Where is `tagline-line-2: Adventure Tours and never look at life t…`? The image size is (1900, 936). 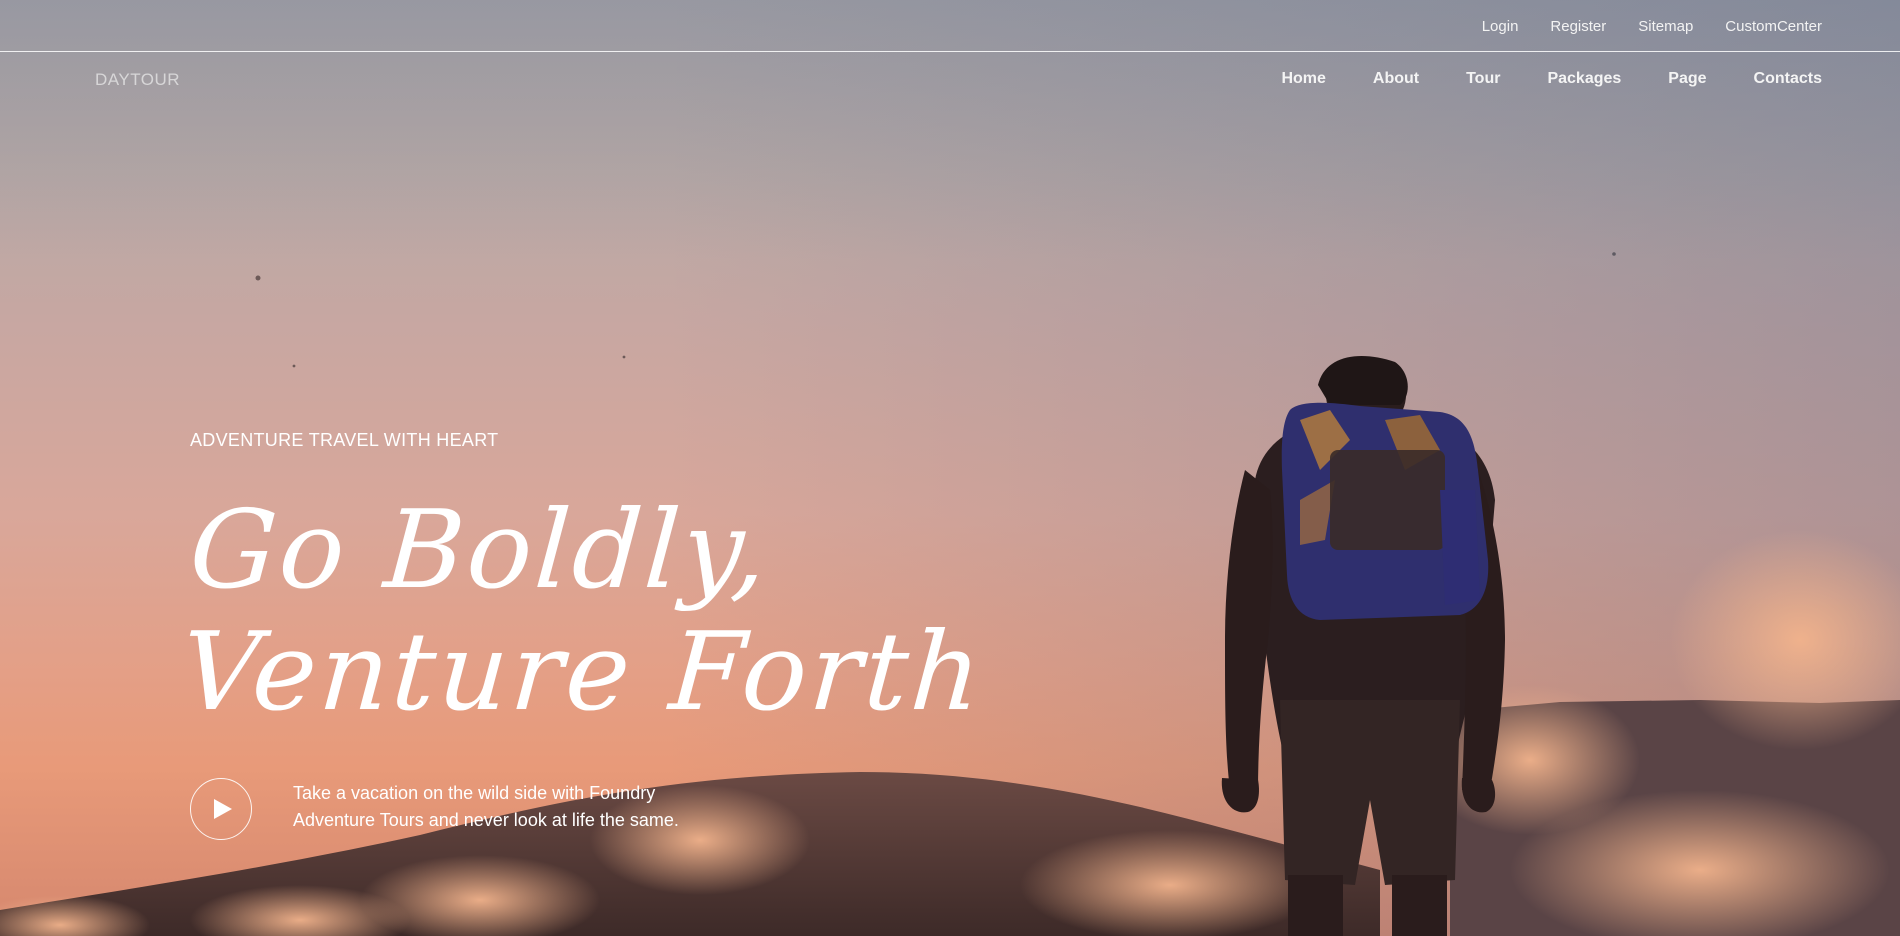 tagline-line-2: Adventure Tours and never look at life t… is located at coordinates (486, 820).